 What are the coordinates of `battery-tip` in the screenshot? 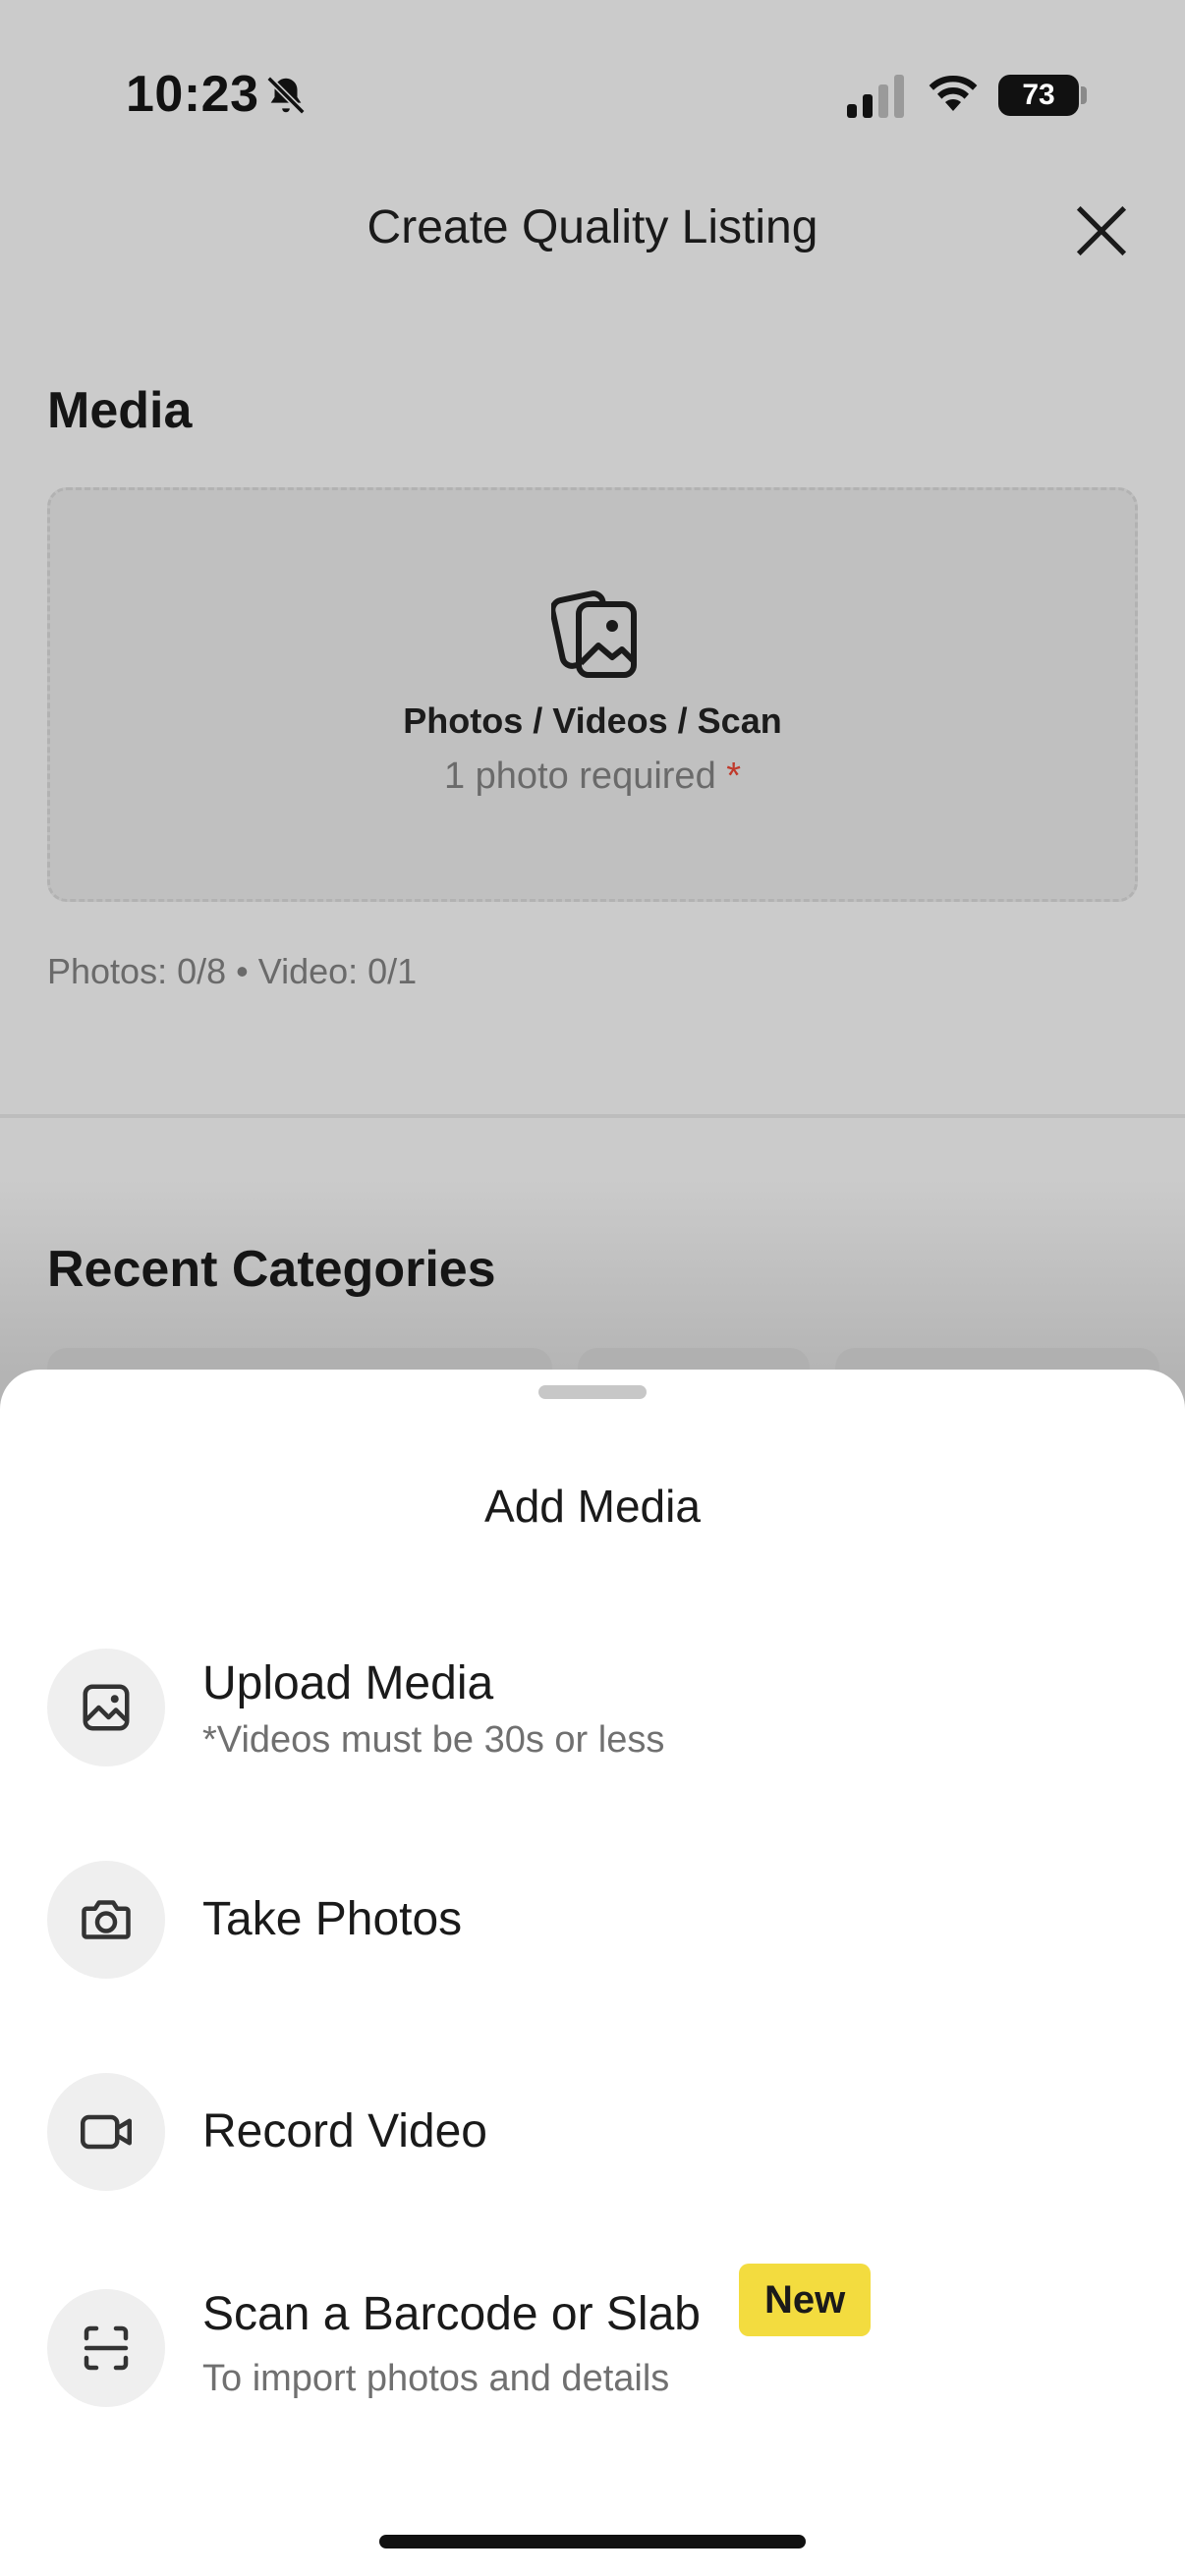 It's located at (1084, 95).